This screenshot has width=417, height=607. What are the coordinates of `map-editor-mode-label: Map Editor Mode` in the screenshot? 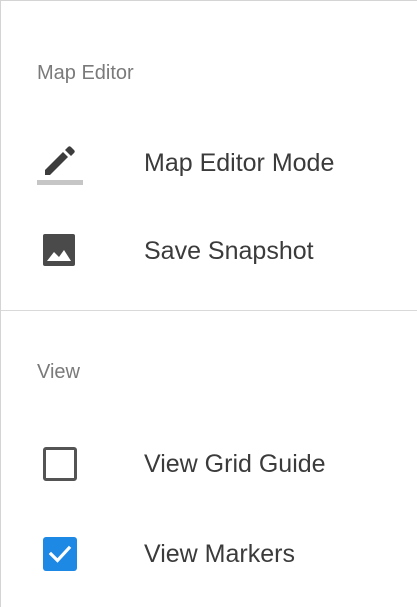 It's located at (239, 163).